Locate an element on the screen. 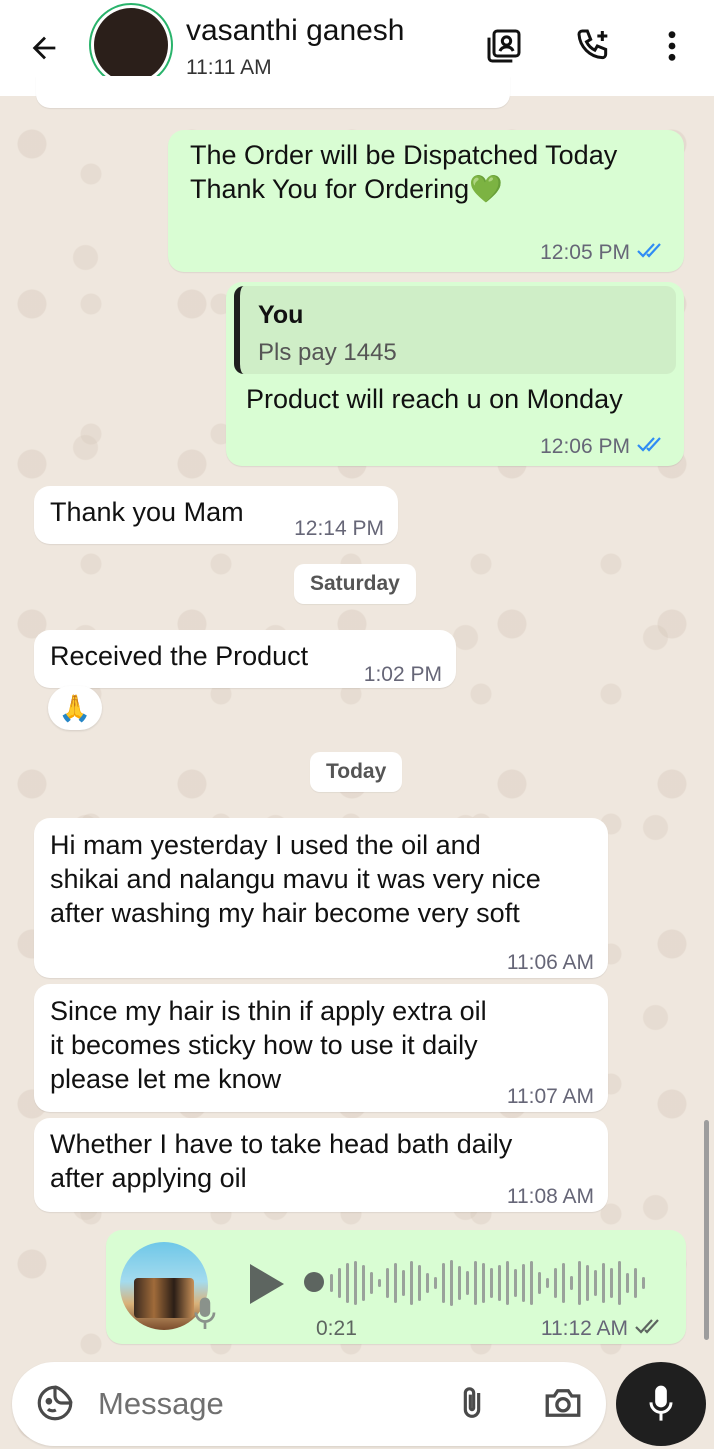  voice-duration: 0:21 is located at coordinates (336, 1328).